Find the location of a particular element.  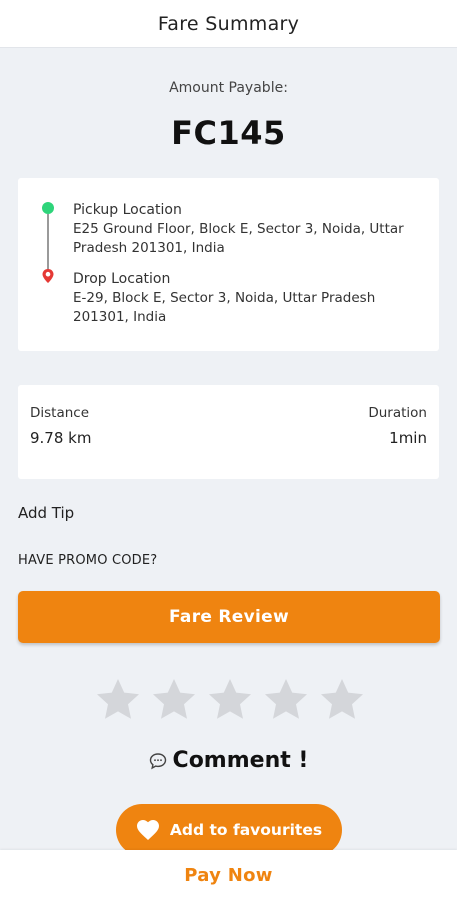

comment-label: Comment ! is located at coordinates (240, 760).